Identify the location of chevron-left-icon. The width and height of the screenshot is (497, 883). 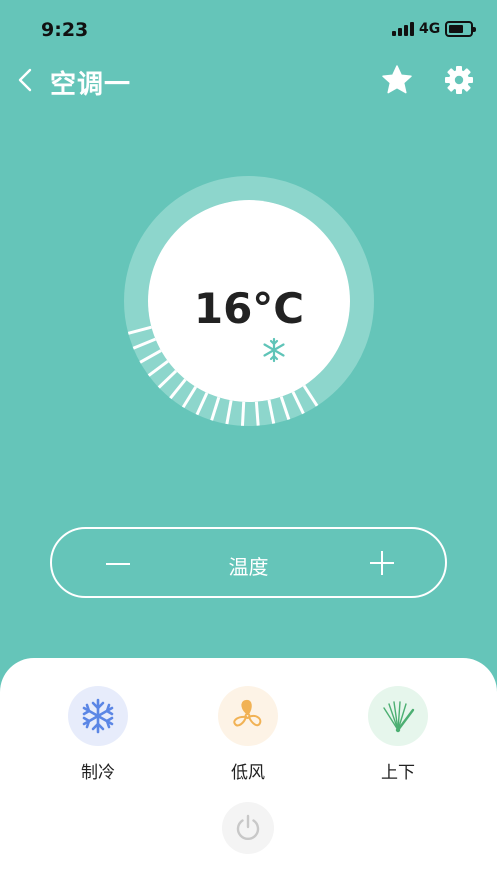
(25, 80).